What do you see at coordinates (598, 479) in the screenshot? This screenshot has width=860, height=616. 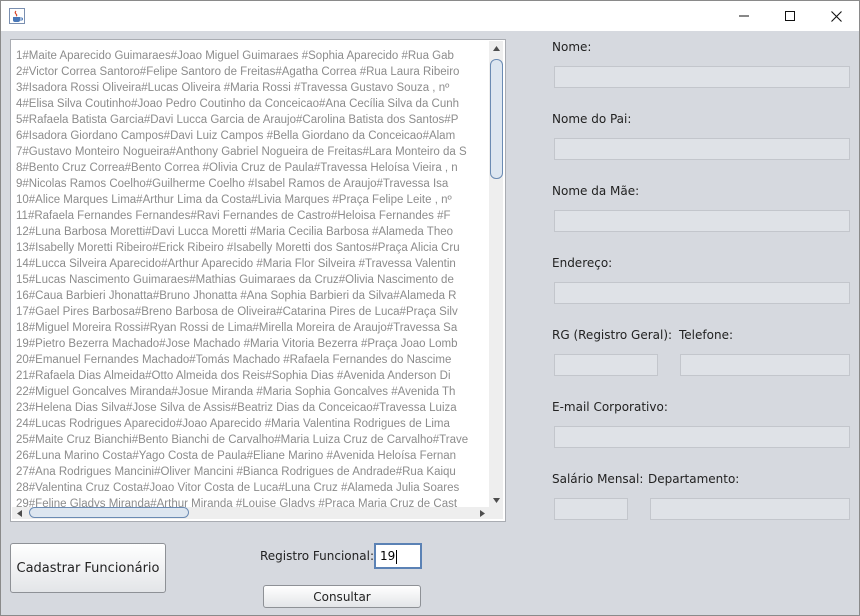 I see `salario-label: Salário Mensal:` at bounding box center [598, 479].